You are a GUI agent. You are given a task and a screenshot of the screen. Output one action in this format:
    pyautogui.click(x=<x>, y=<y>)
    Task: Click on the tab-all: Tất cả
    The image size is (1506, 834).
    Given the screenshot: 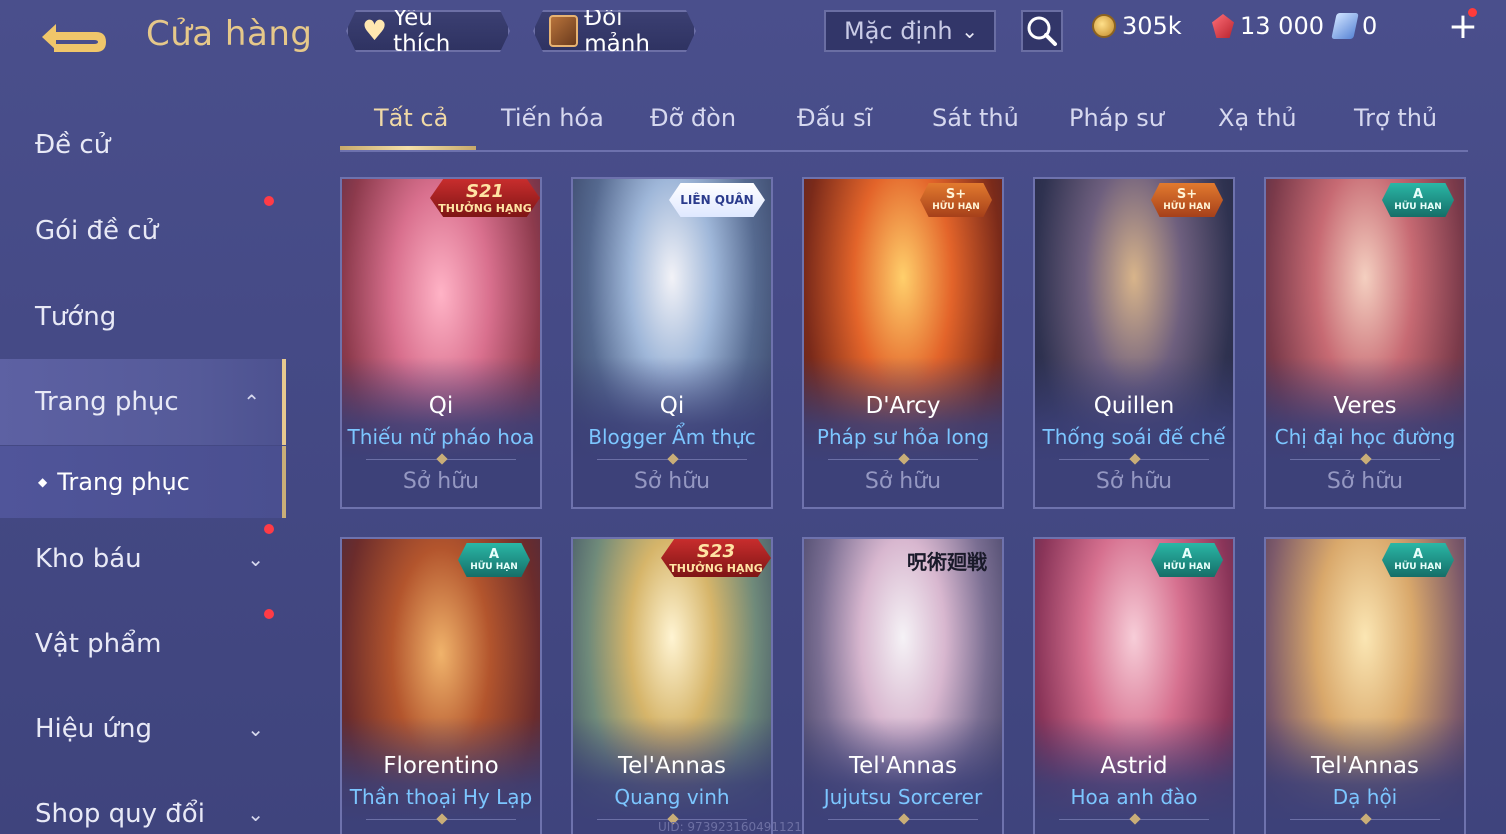 What is the action you would take?
    pyautogui.click(x=411, y=118)
    